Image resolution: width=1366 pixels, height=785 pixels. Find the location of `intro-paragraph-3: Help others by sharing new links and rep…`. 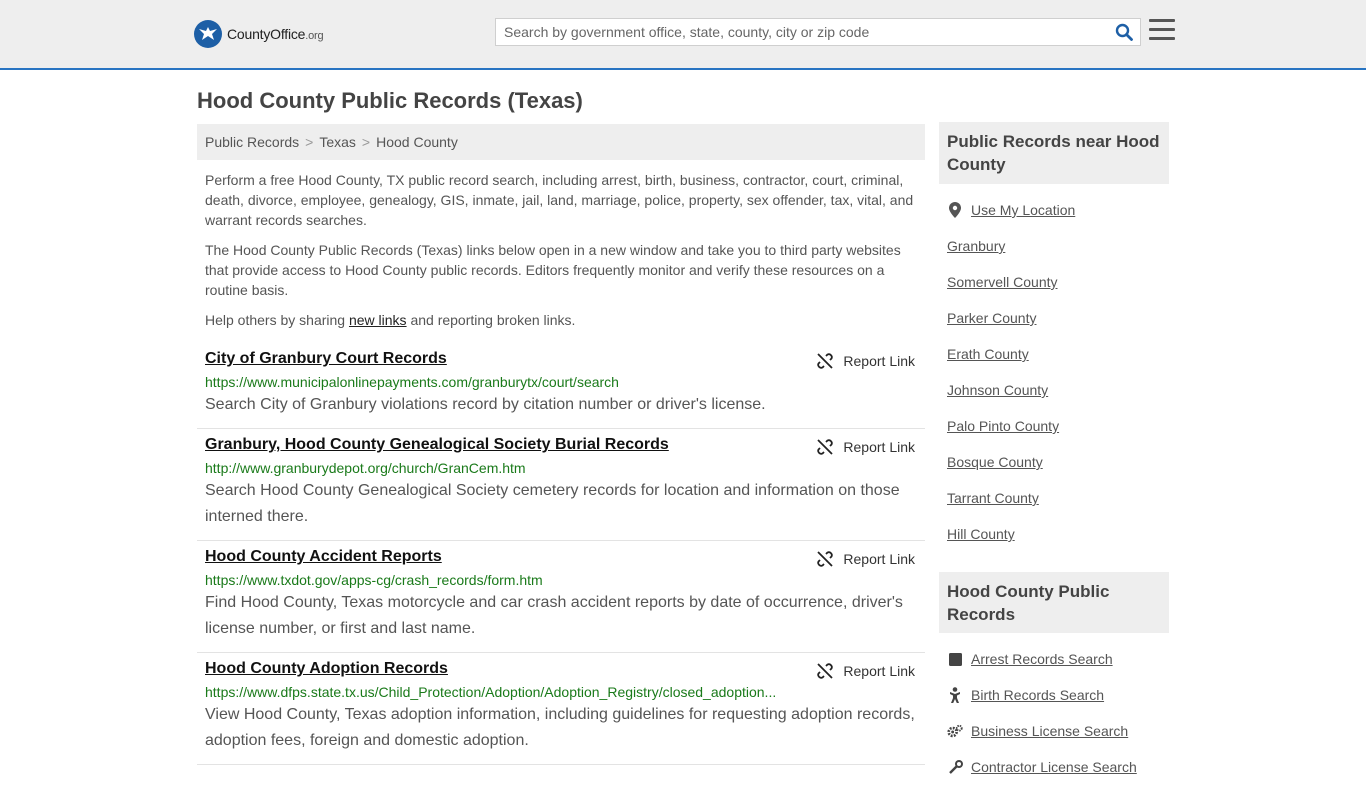

intro-paragraph-3: Help others by sharing new links and rep… is located at coordinates (562, 320).